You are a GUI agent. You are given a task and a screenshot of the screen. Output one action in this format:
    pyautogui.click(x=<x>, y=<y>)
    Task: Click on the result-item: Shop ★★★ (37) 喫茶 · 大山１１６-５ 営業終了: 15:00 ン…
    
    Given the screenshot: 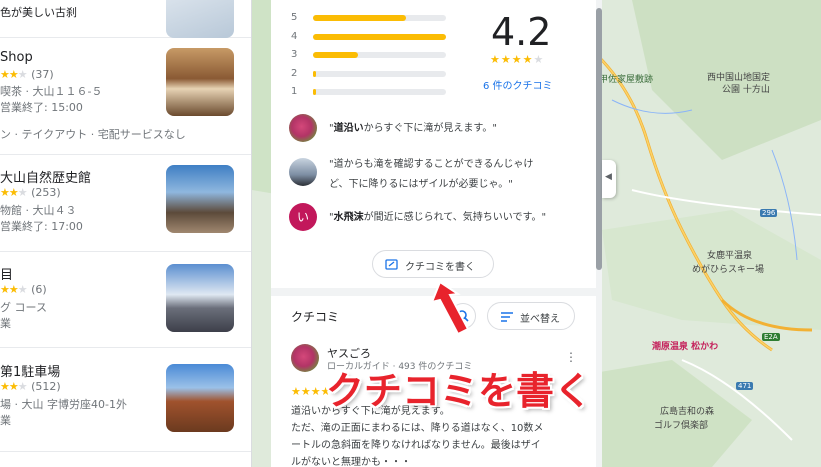 What is the action you would take?
    pyautogui.click(x=125, y=96)
    